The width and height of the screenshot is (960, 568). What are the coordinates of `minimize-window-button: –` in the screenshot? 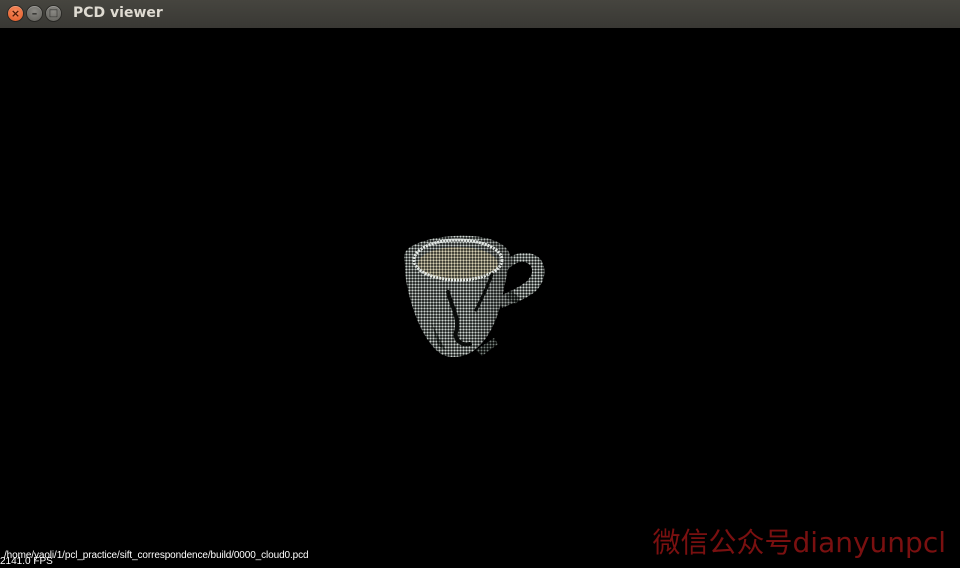 It's located at (34, 13).